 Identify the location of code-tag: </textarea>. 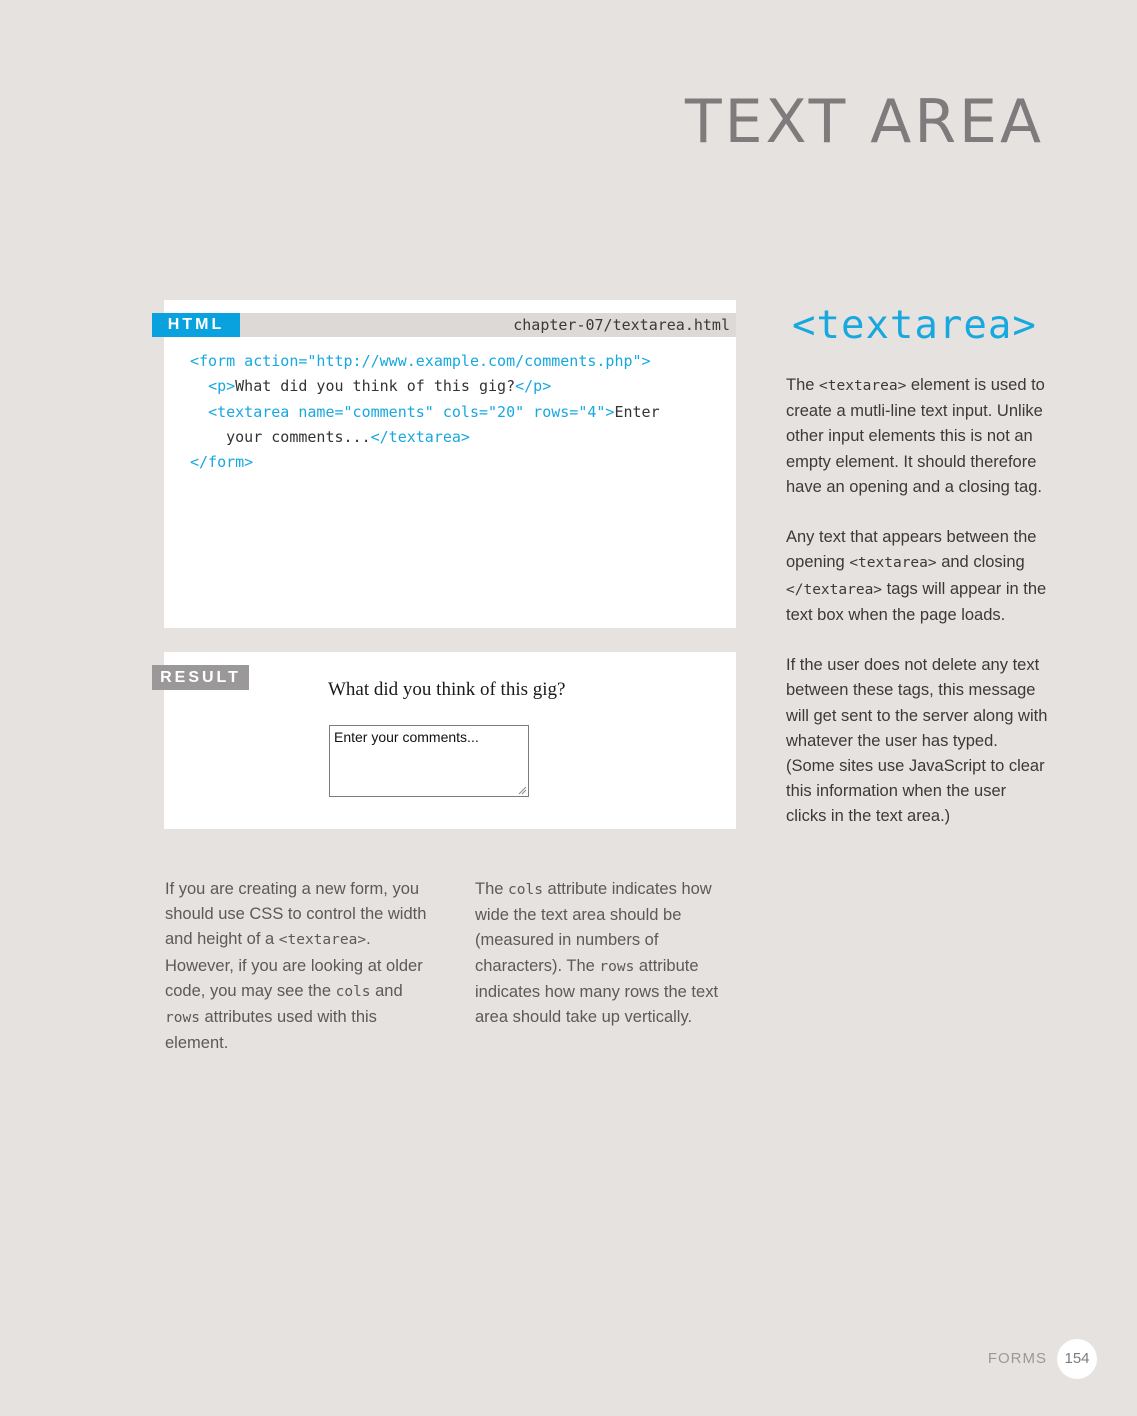
(420, 436).